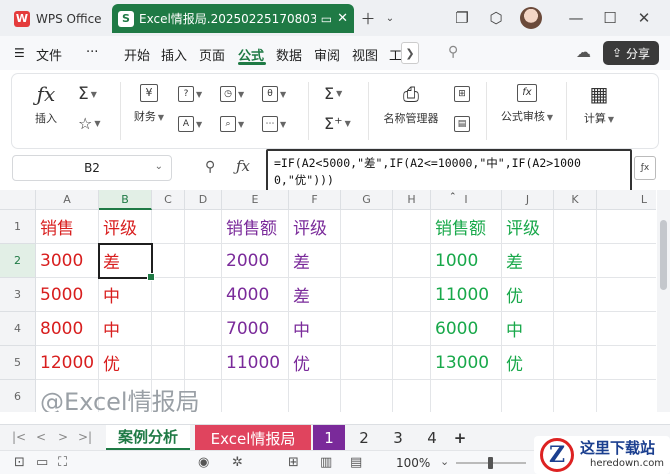  Describe the element at coordinates (412, 396) in the screenshot. I see `cell-h6` at that location.